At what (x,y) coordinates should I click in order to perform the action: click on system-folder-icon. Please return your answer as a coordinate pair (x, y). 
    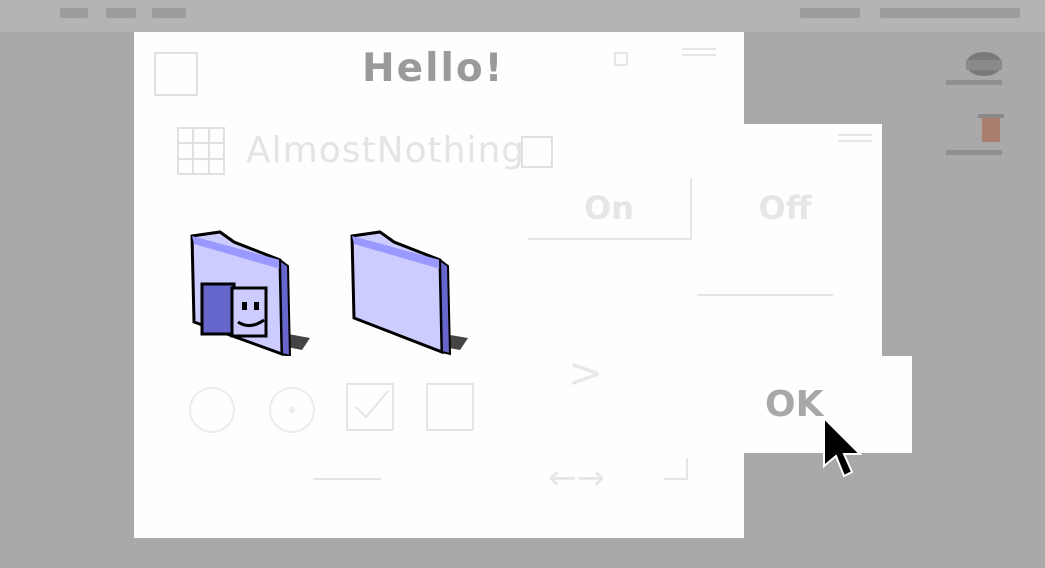
    Looking at the image, I should click on (249, 291).